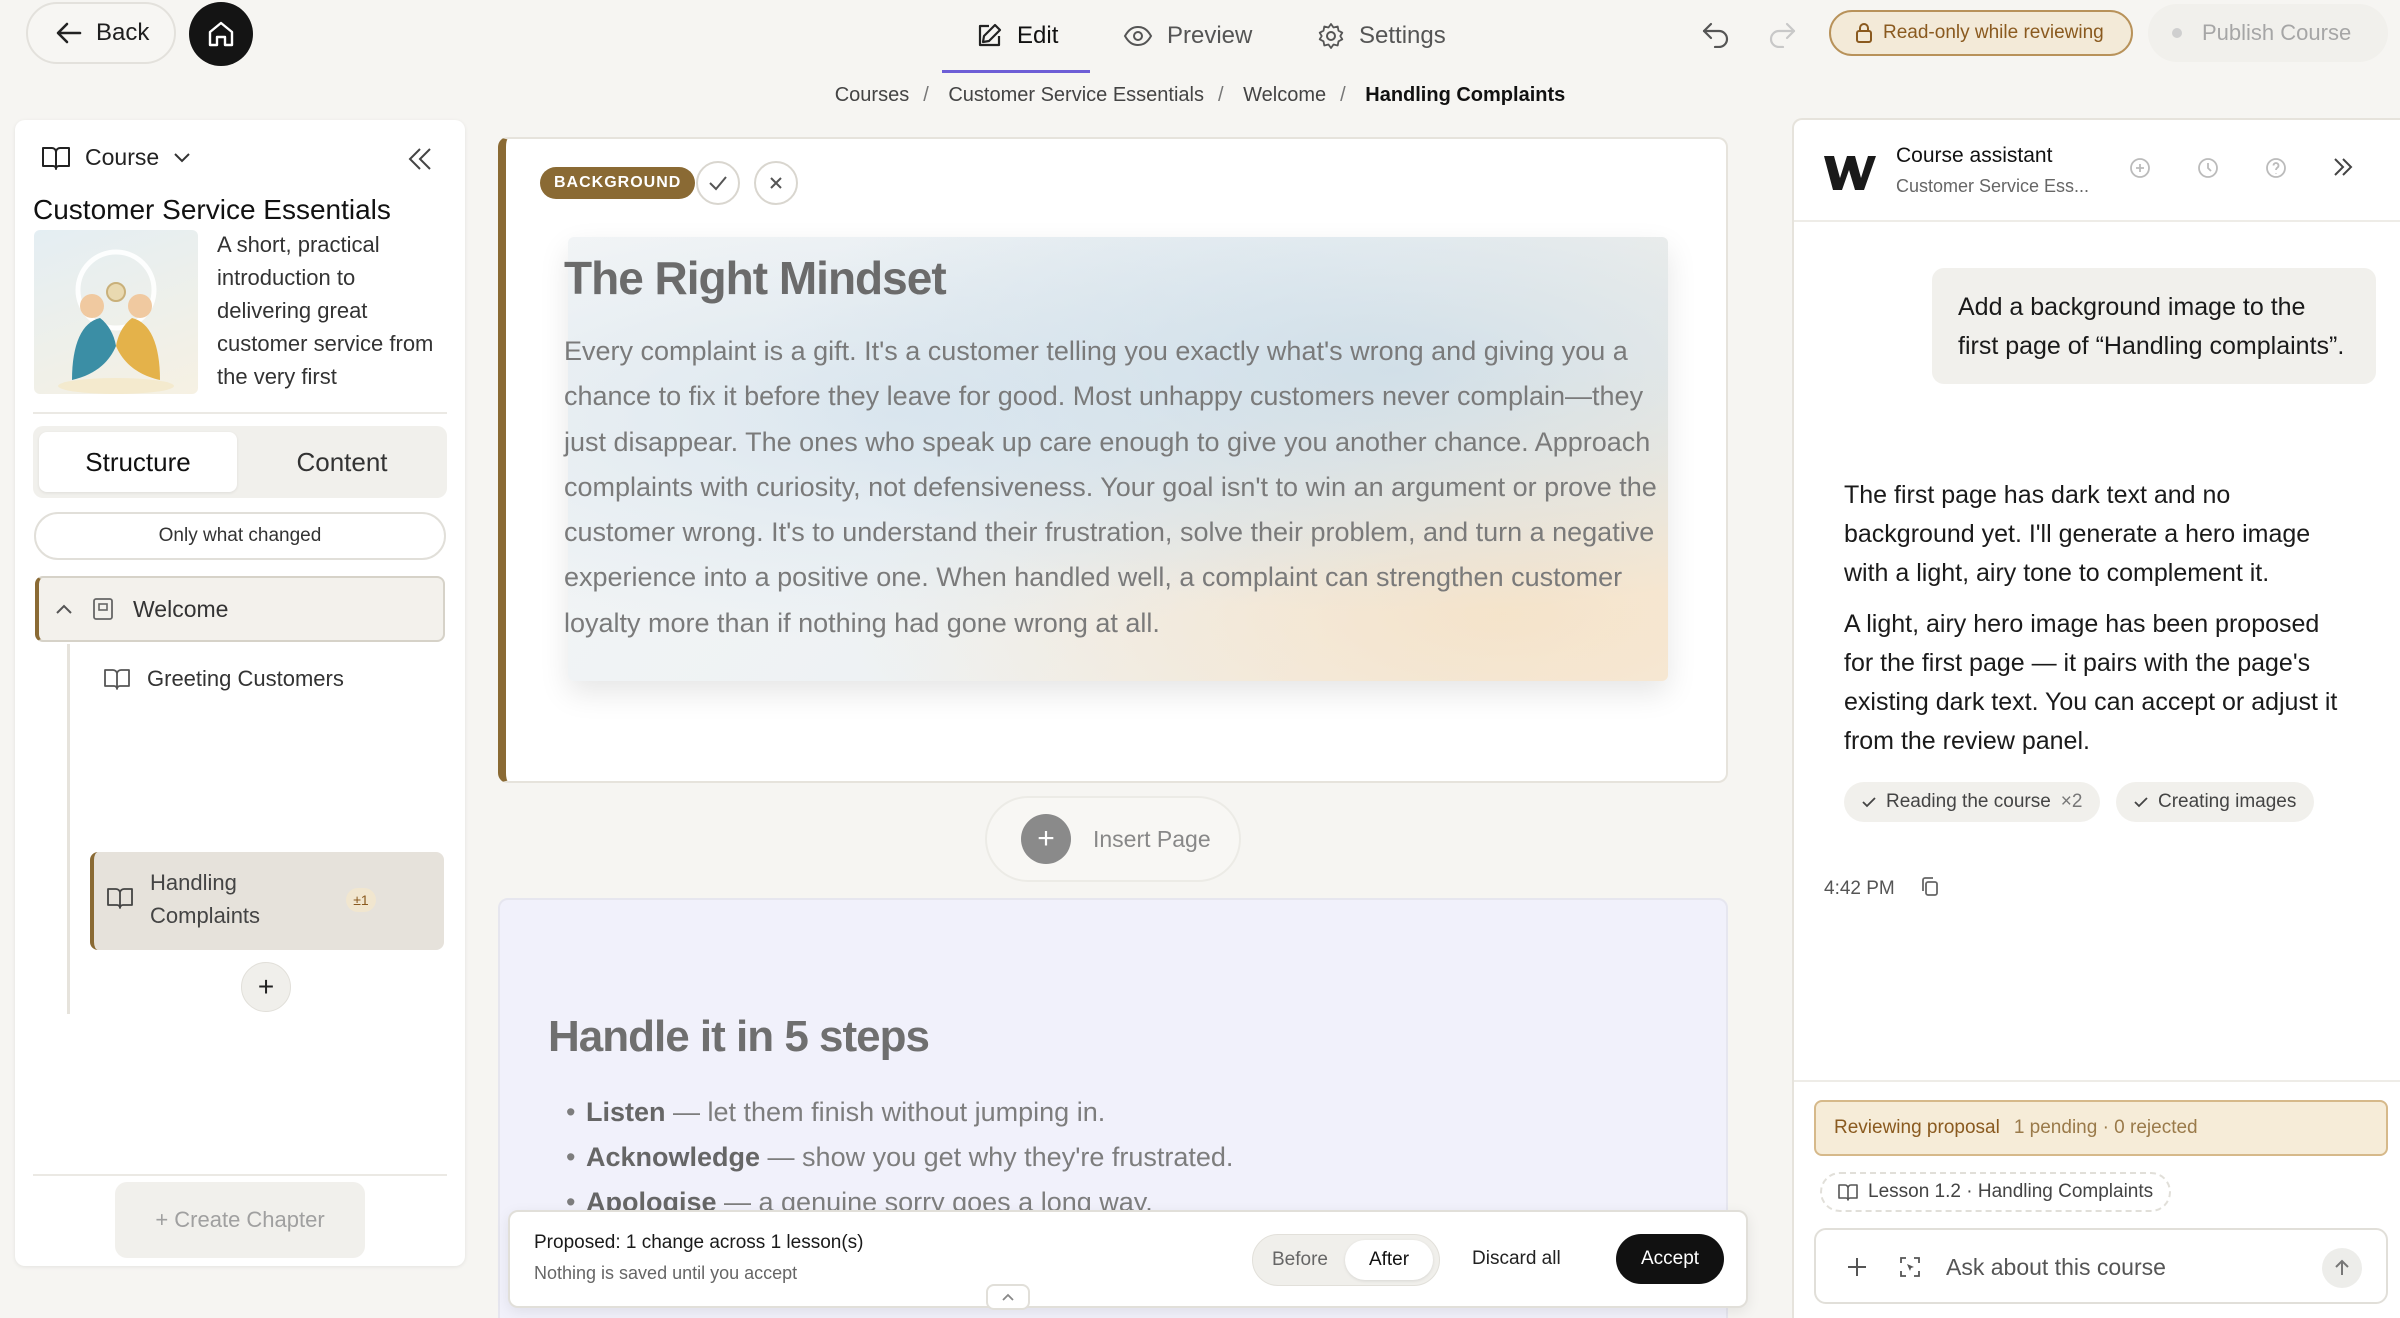 This screenshot has height=1318, width=2400. I want to click on home-button, so click(221, 34).